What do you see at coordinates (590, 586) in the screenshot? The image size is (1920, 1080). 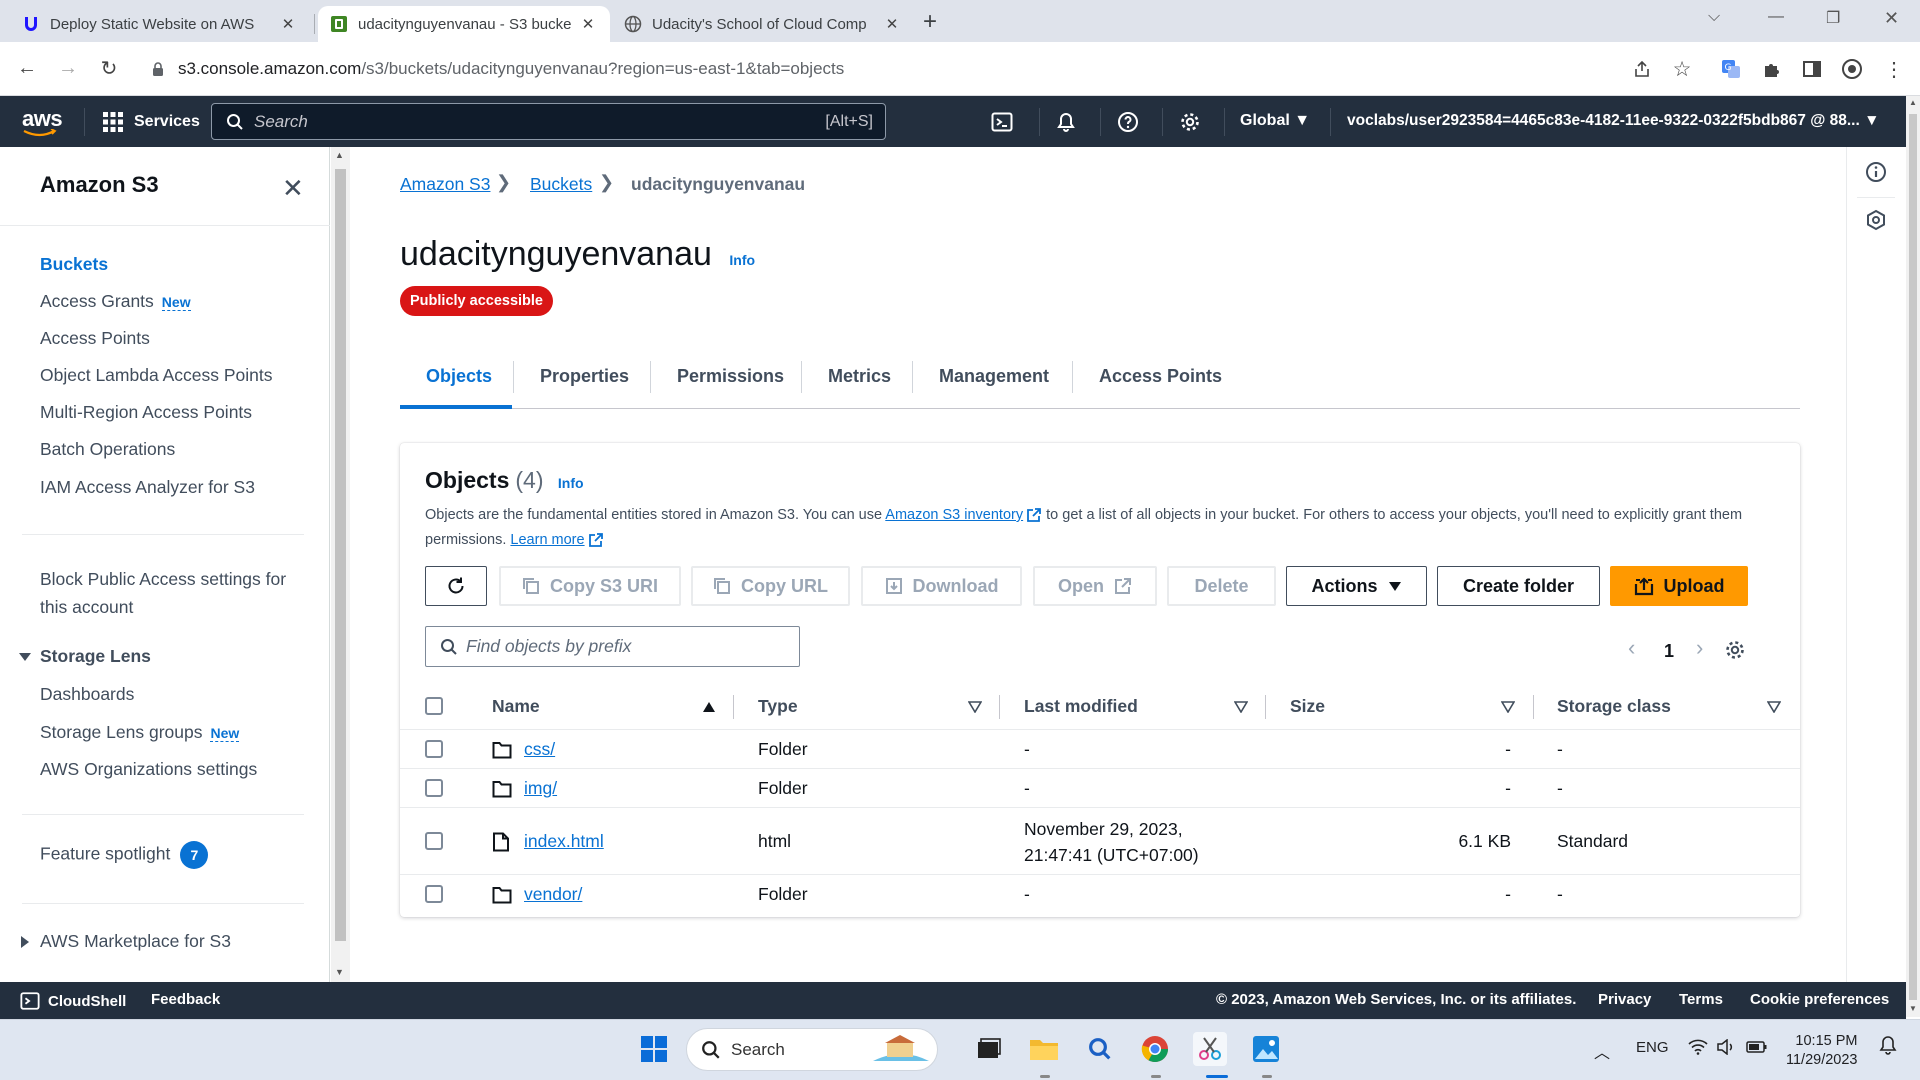 I see `copy-s3-uri-button: Copy S3 URI` at bounding box center [590, 586].